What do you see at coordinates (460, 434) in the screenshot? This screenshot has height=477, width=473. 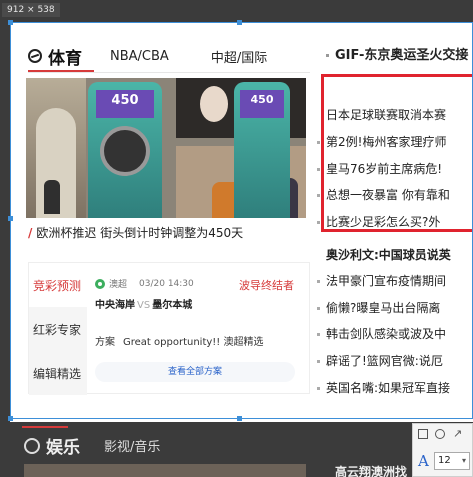 I see `arrow-tool-icon: ↗` at bounding box center [460, 434].